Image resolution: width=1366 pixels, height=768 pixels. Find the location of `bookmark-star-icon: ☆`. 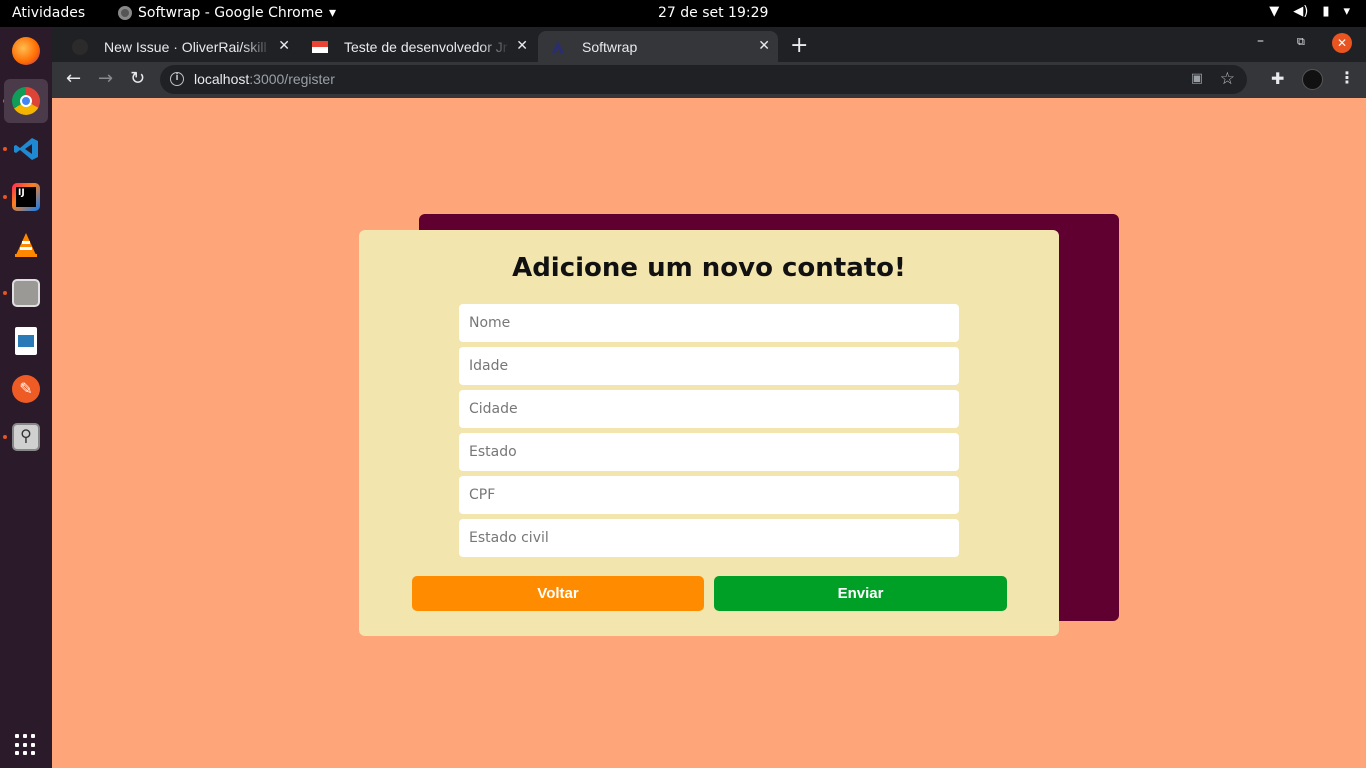

bookmark-star-icon: ☆ is located at coordinates (1227, 79).